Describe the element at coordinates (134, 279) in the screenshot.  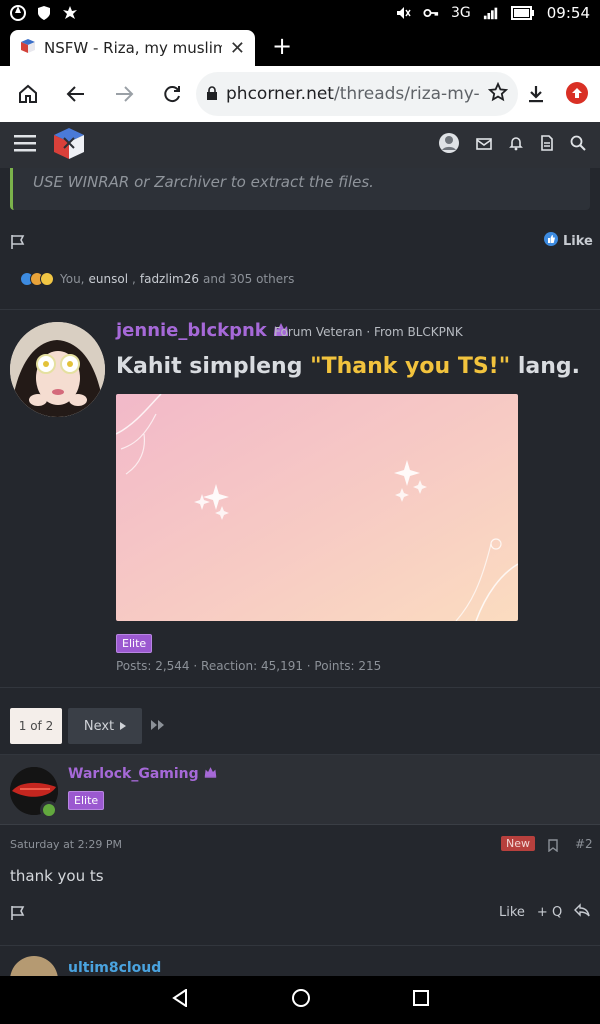
I see `reaction-sep: ,` at that location.